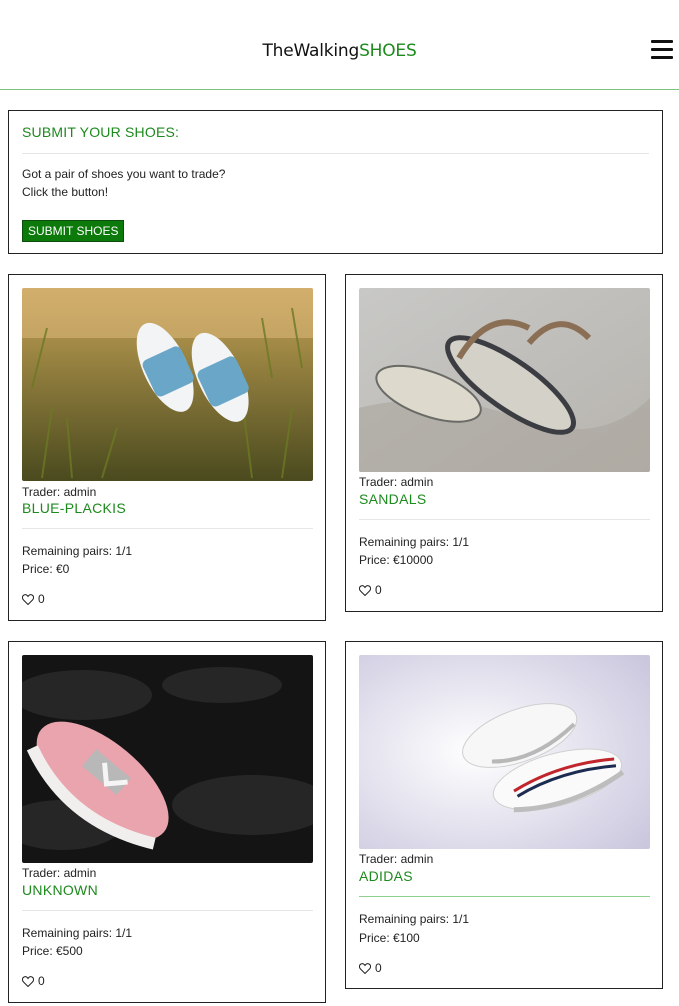  I want to click on submit-shoes-button: SUBMIT SHOES, so click(73, 231).